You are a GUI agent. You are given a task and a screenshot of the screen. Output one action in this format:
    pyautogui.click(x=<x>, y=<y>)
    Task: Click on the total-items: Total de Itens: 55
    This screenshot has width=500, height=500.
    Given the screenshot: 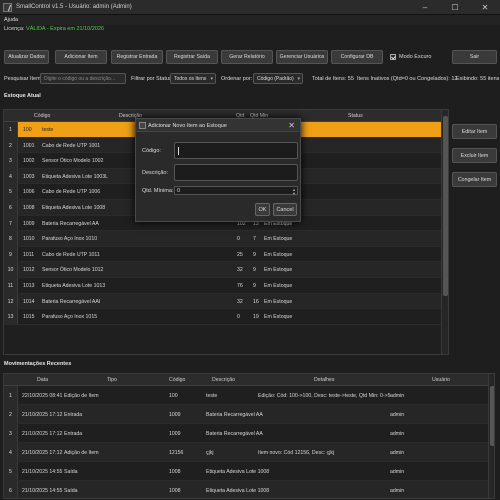 What is the action you would take?
    pyautogui.click(x=333, y=79)
    